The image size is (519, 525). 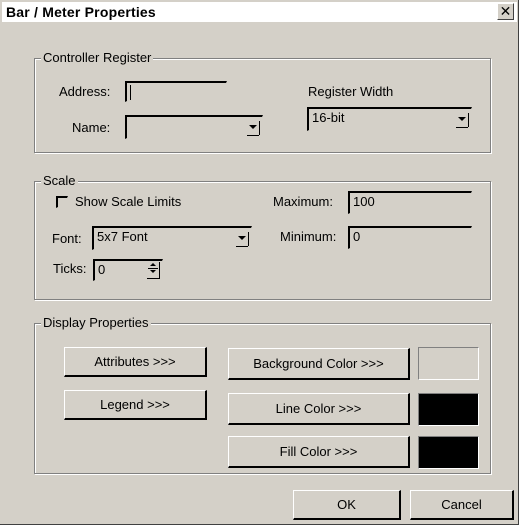 I want to click on display-properties-group-title: Display Properties, so click(x=96, y=323).